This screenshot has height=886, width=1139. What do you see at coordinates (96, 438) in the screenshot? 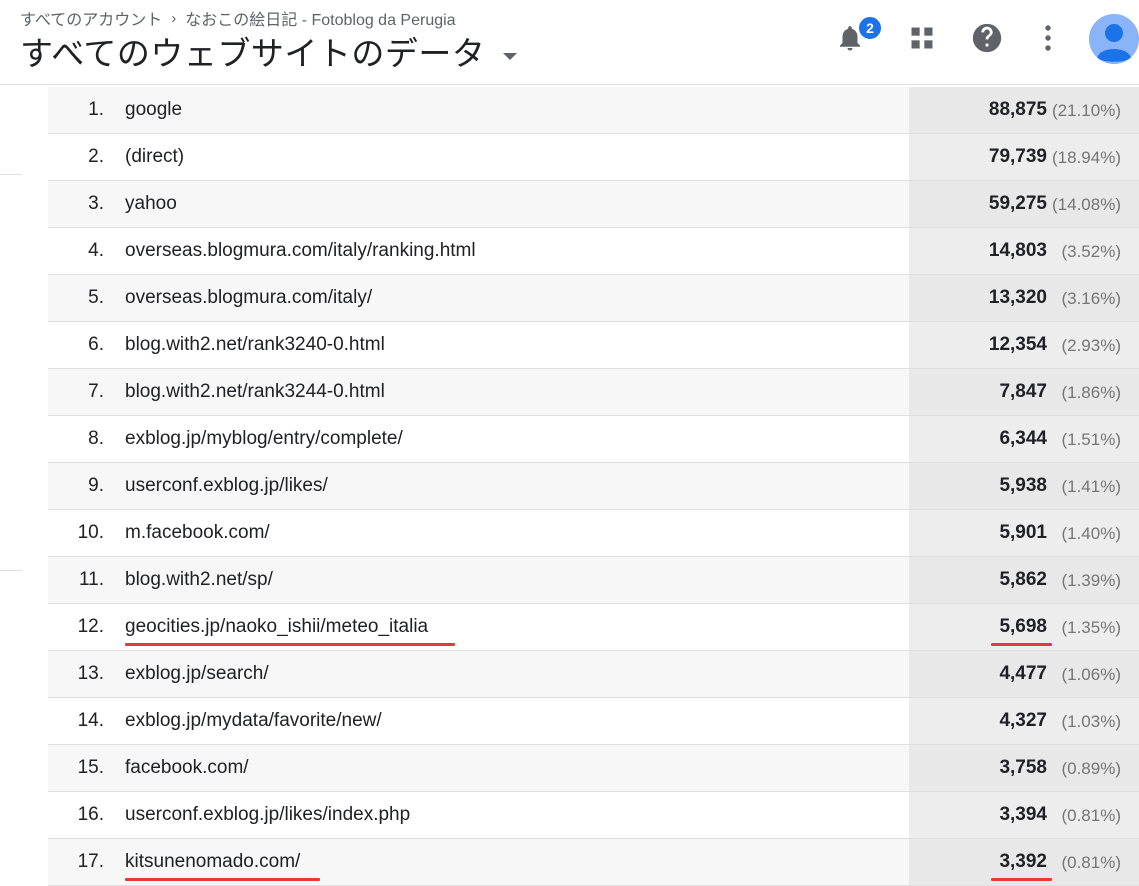
I see `row-rank: 8.` at bounding box center [96, 438].